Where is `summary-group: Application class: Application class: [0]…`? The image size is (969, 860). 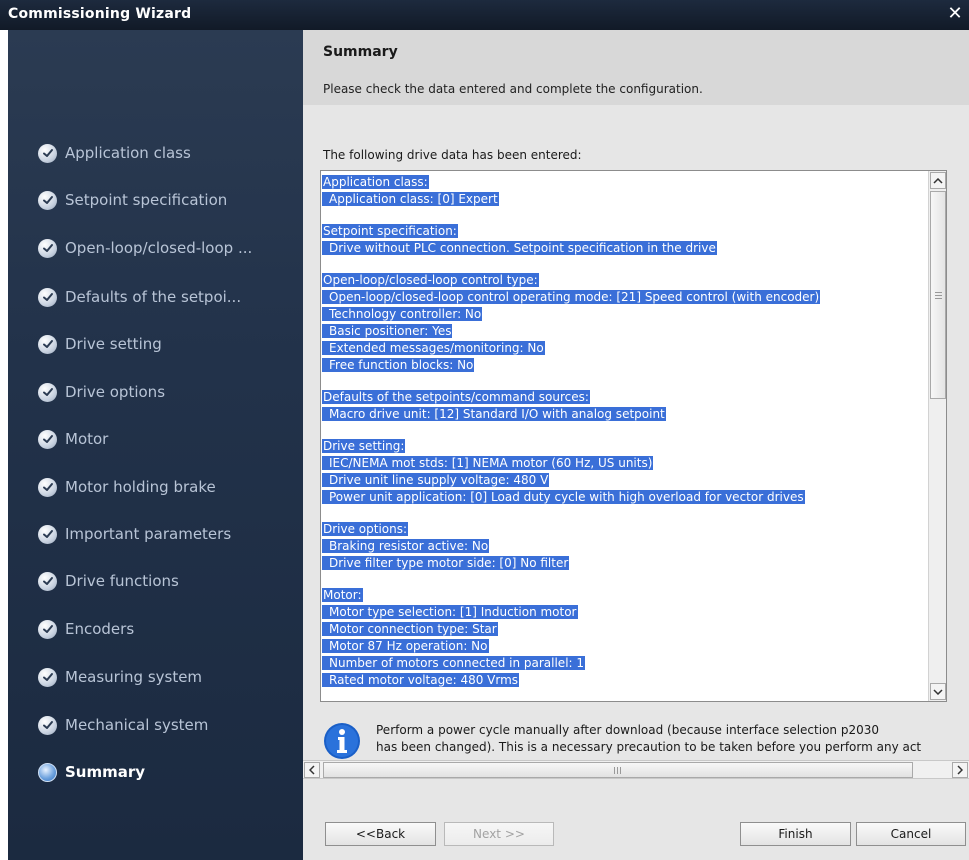
summary-group: Application class: Application class: [0]… is located at coordinates (624, 191).